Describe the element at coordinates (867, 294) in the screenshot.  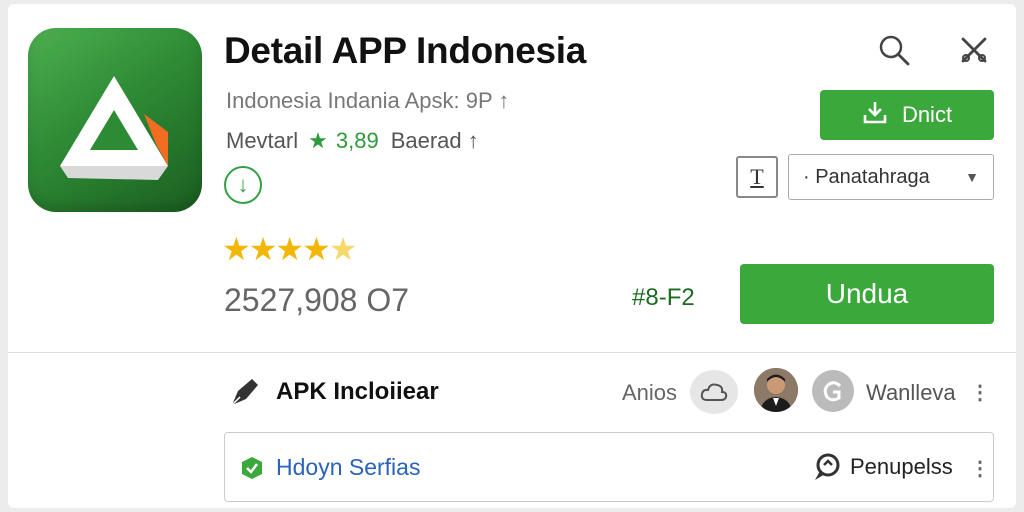
I see `install-button: Undua` at that location.